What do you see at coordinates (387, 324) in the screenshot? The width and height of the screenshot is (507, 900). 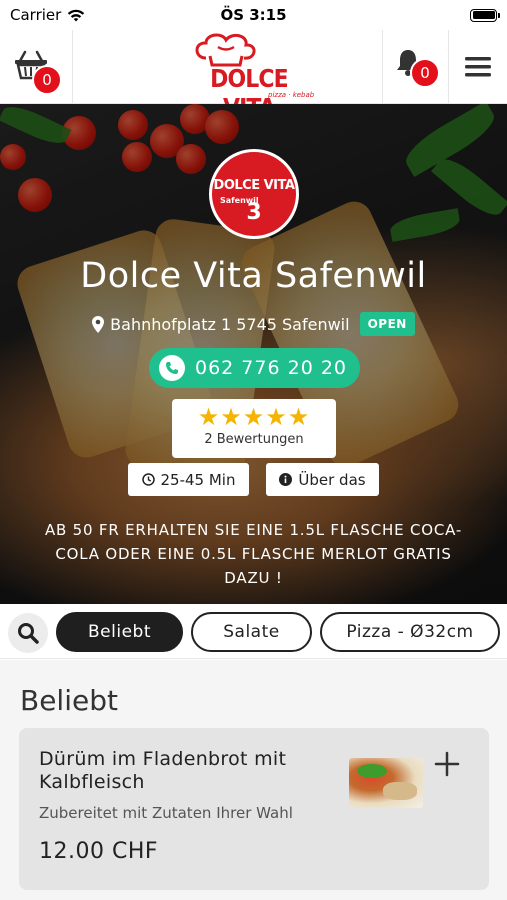 I see `open-status-badge: OPEN` at bounding box center [387, 324].